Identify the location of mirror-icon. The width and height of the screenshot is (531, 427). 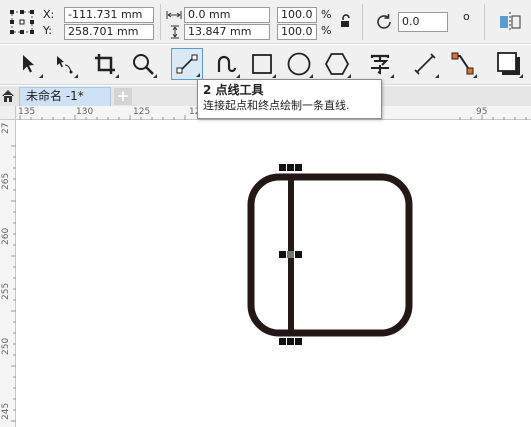
(510, 22).